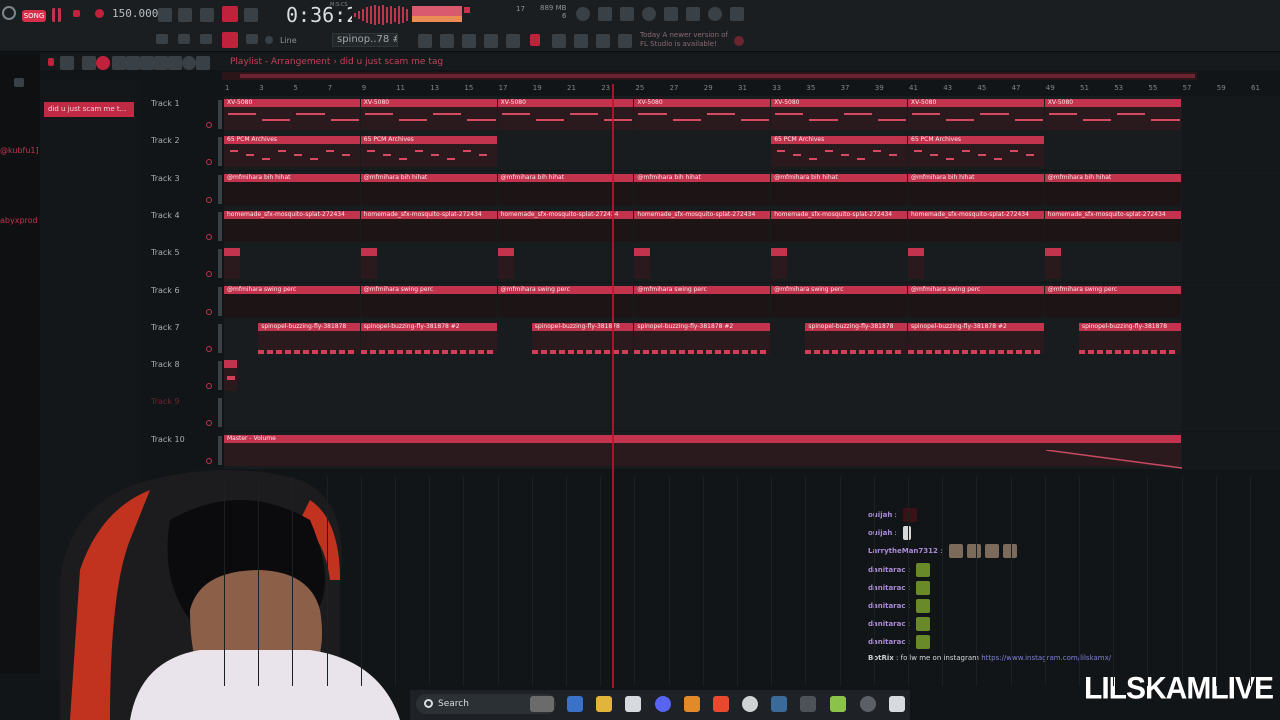  I want to click on pattern-tool-8-icon, so click(603, 41).